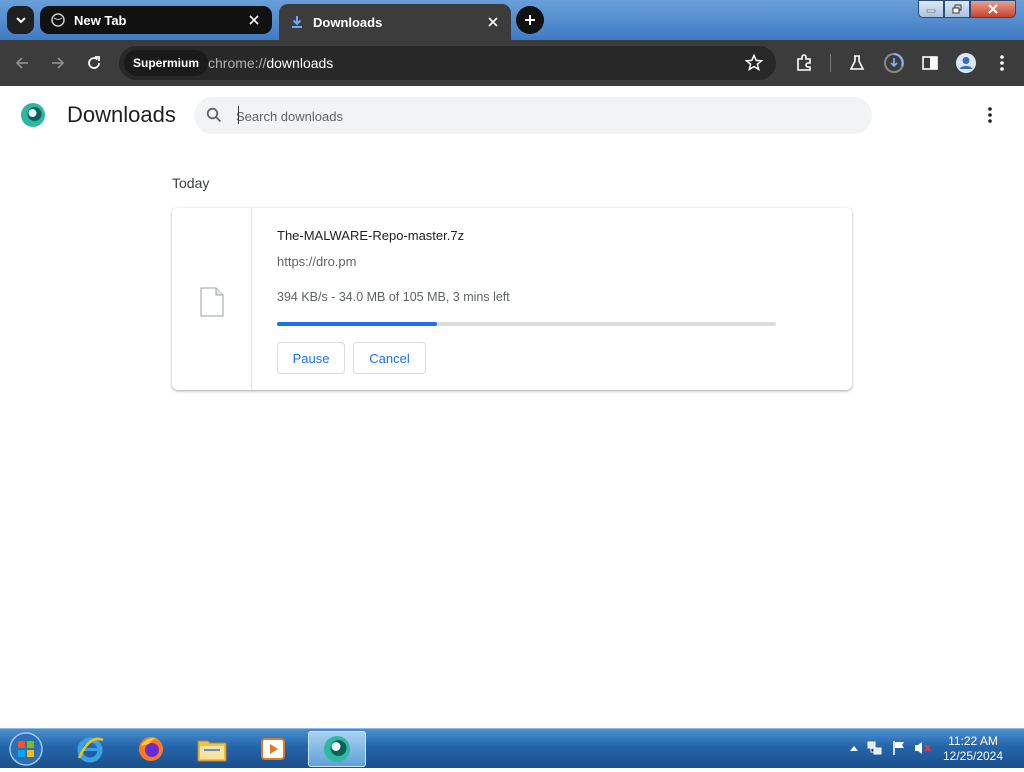 This screenshot has width=1024, height=772. I want to click on system-clock: 11:22 AM 12/25/2024, so click(973, 749).